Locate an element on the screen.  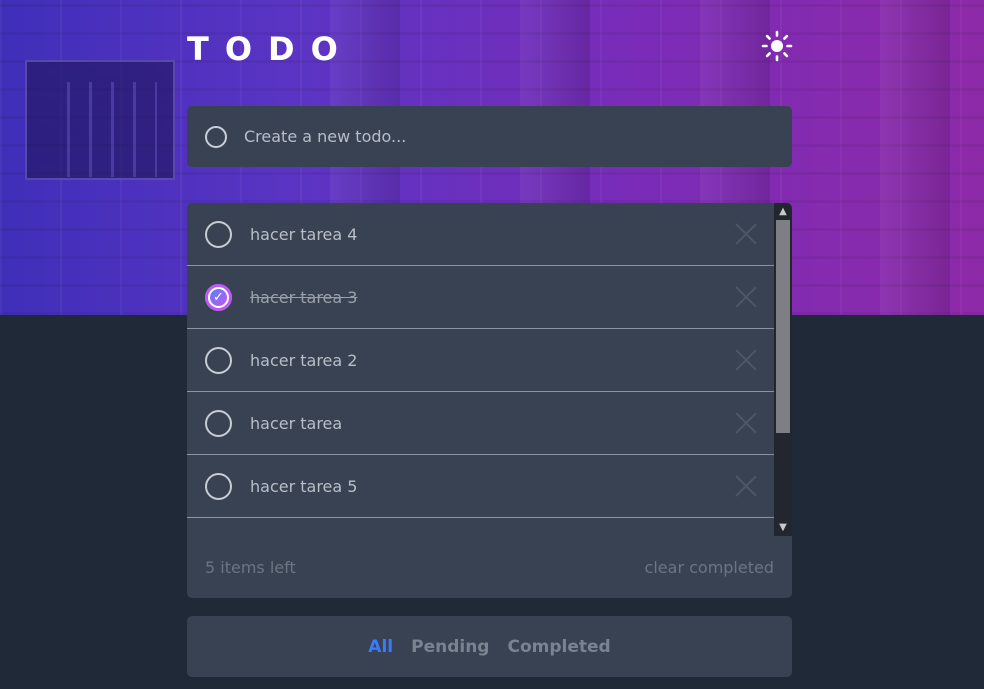
theme-toggle-button is located at coordinates (777, 46).